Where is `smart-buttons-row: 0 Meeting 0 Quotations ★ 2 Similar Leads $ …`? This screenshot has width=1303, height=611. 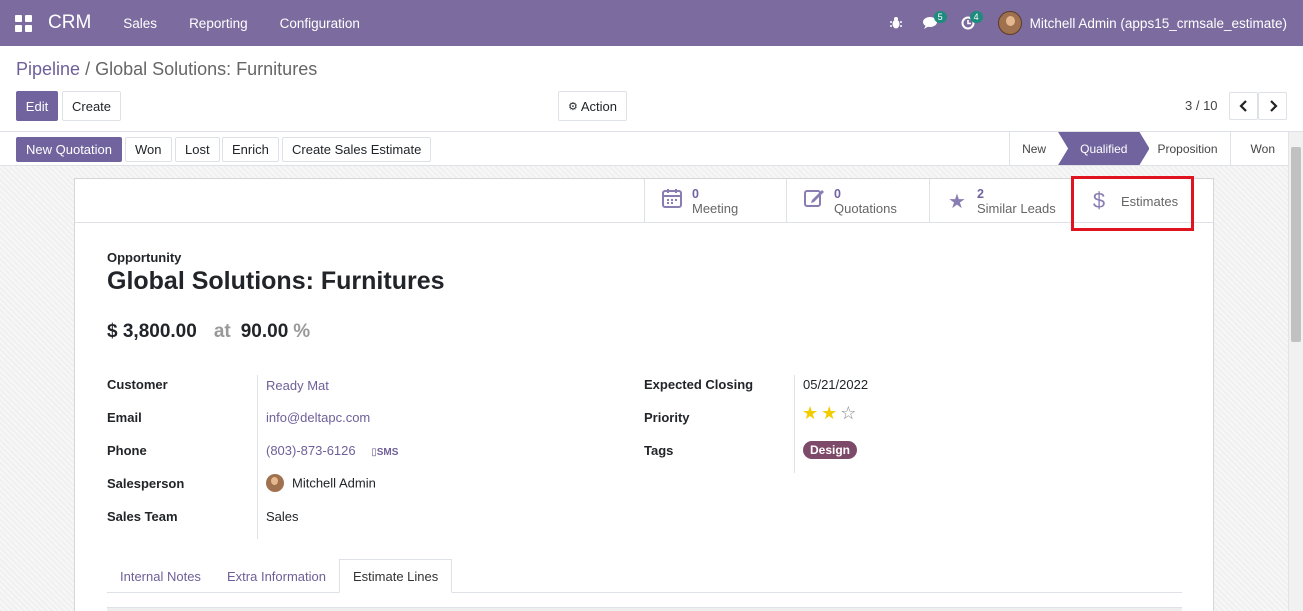 smart-buttons-row: 0 Meeting 0 Quotations ★ 2 Similar Leads $ … is located at coordinates (644, 203).